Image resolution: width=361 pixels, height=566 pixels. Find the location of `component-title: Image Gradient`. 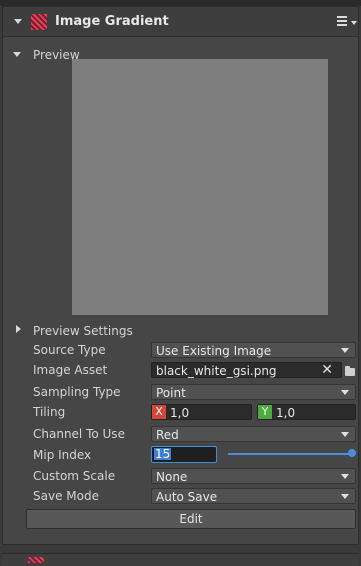

component-title: Image Gradient is located at coordinates (112, 21).